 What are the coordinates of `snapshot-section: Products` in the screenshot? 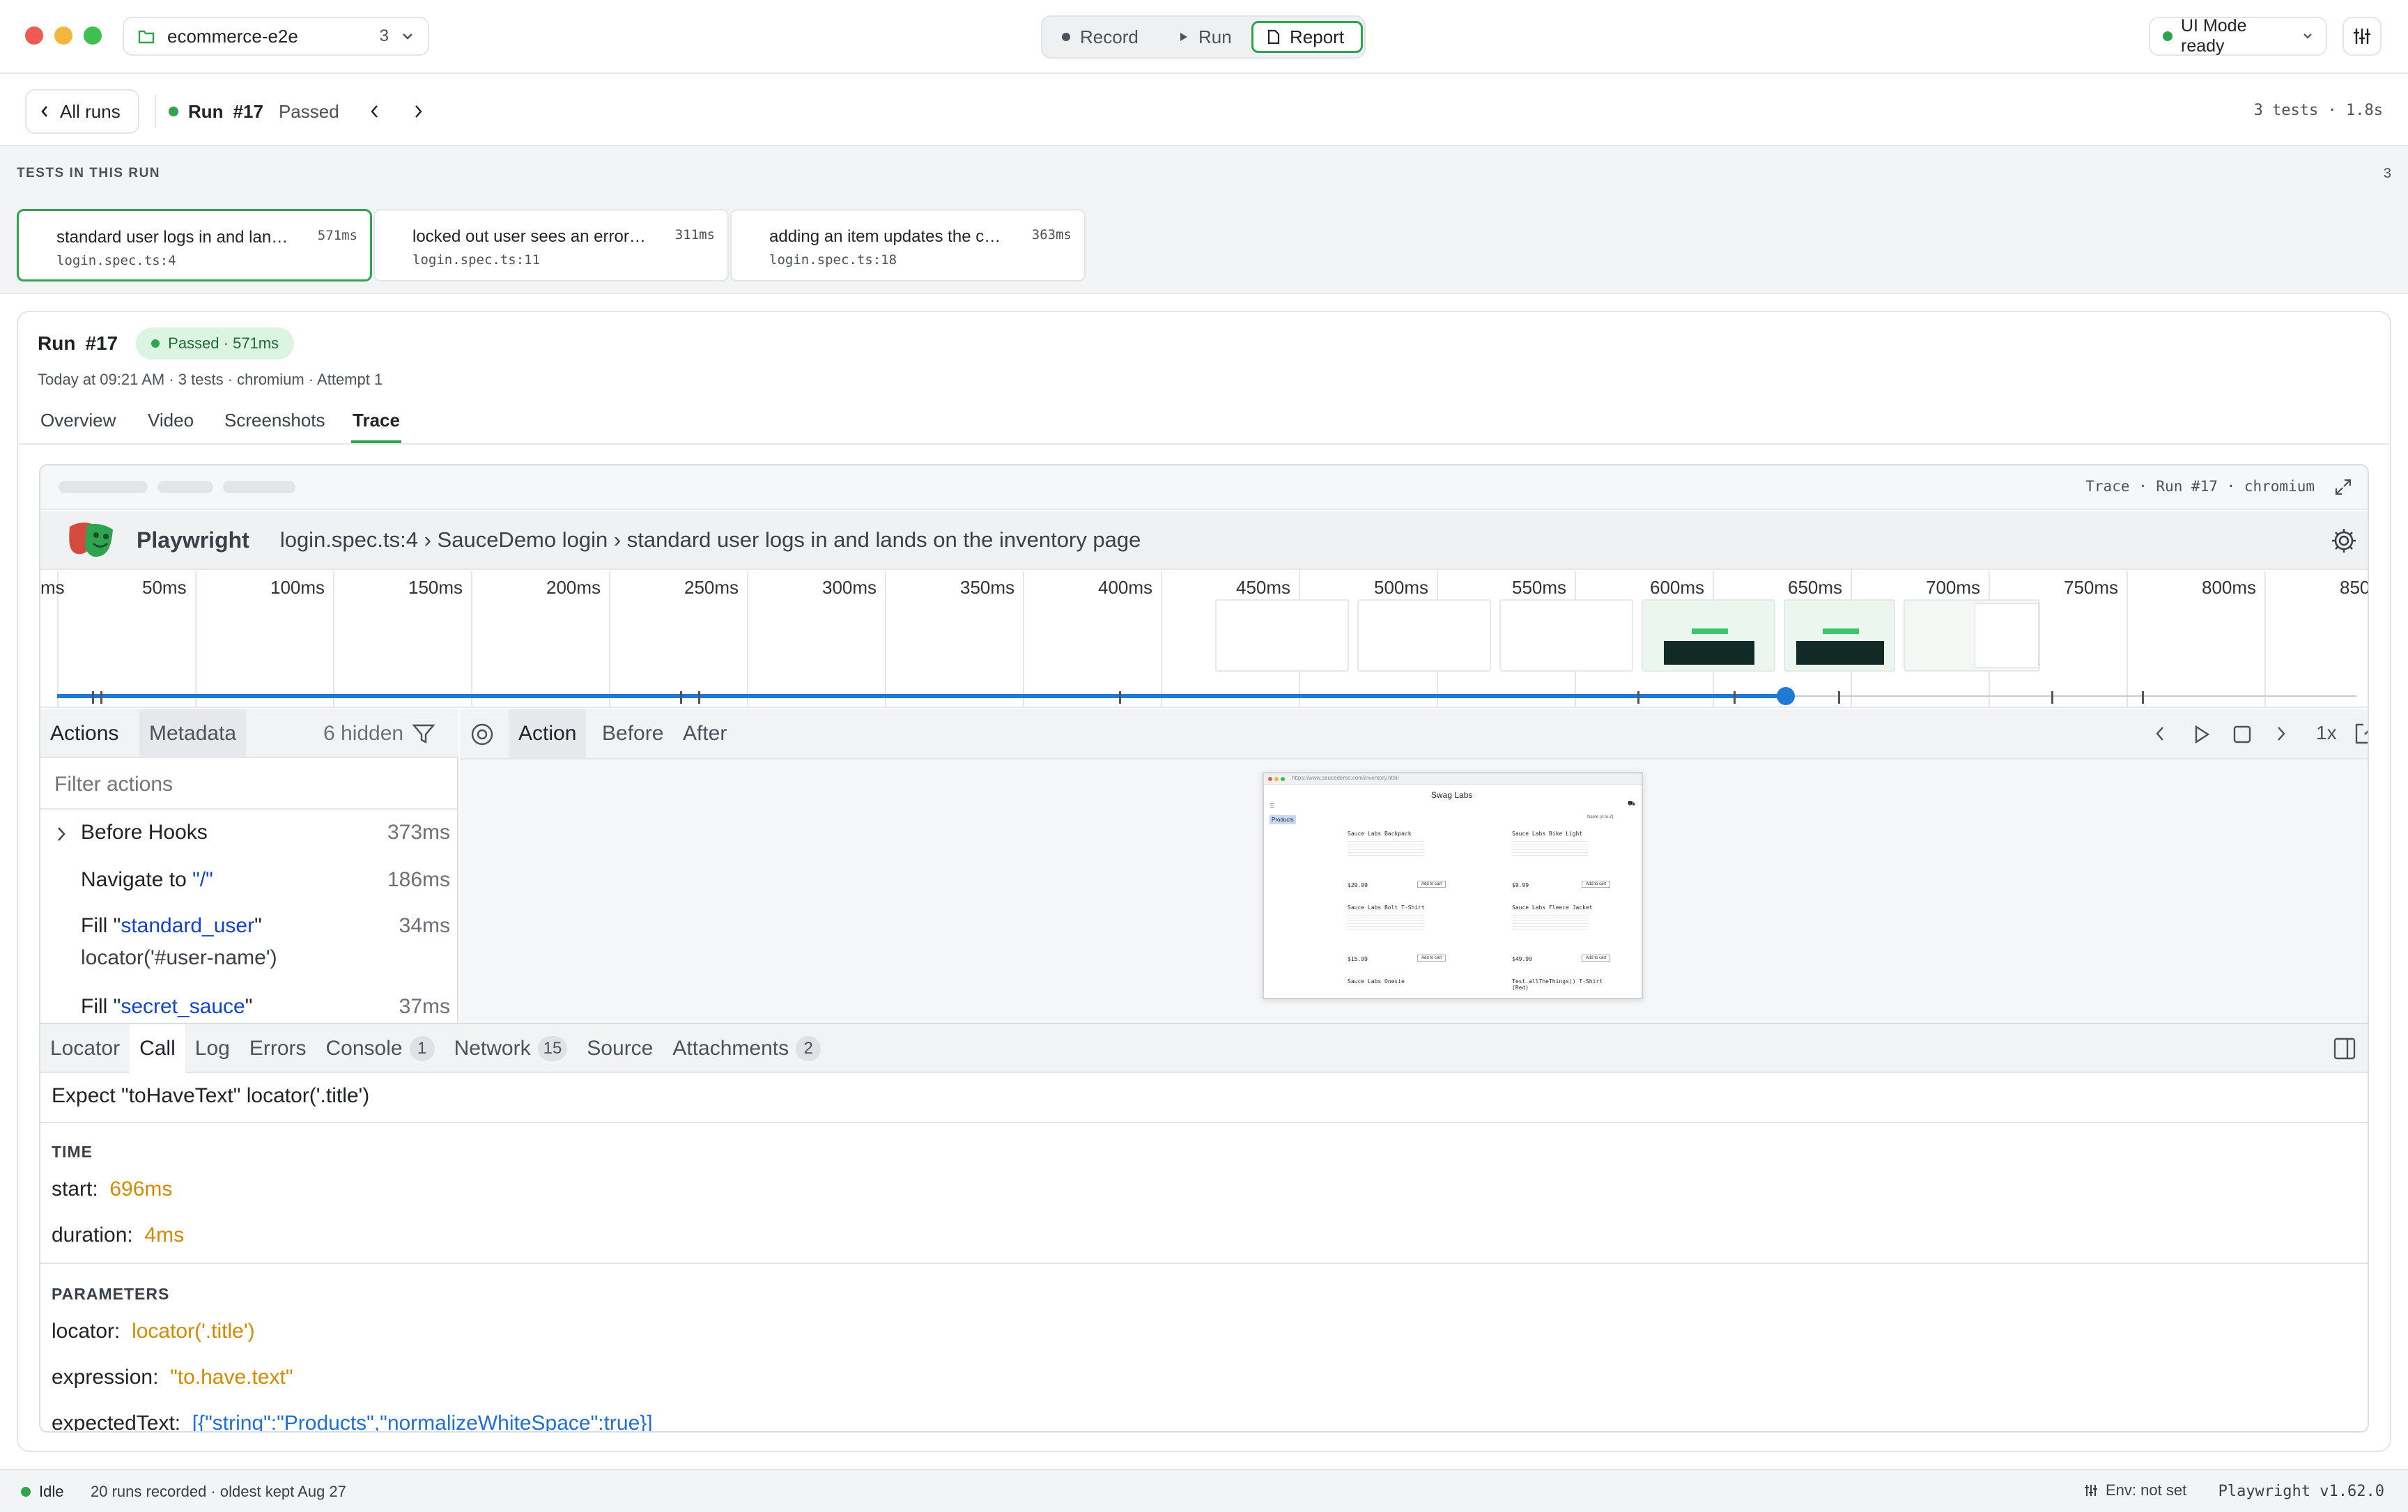 It's located at (1283, 819).